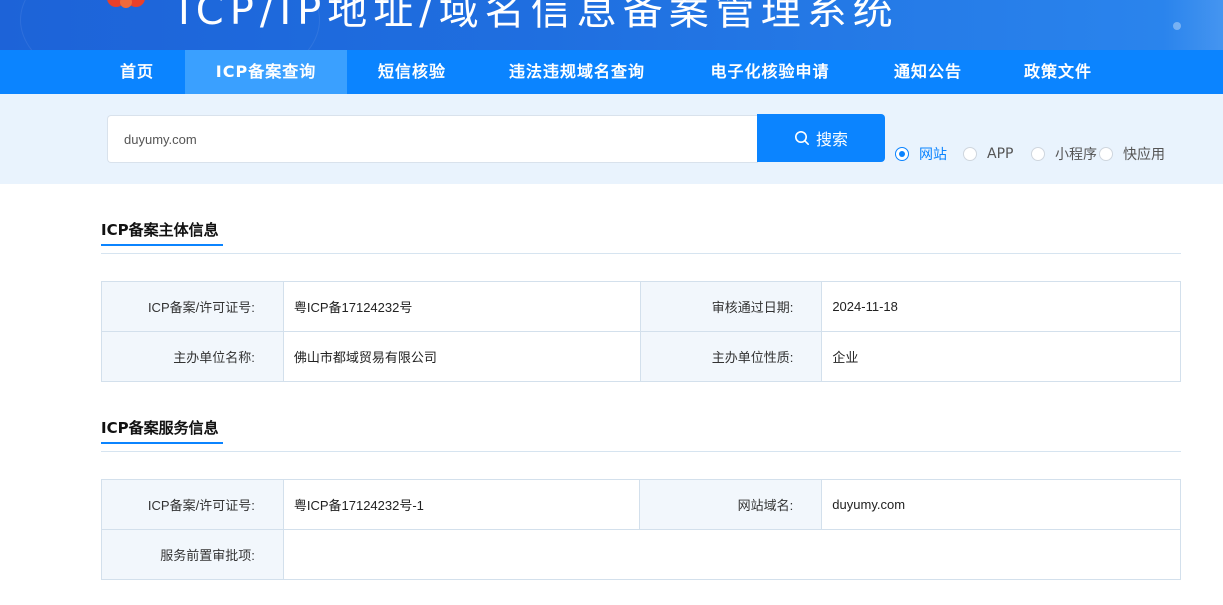  Describe the element at coordinates (126, 4) in the screenshot. I see `emblem-icon` at that location.